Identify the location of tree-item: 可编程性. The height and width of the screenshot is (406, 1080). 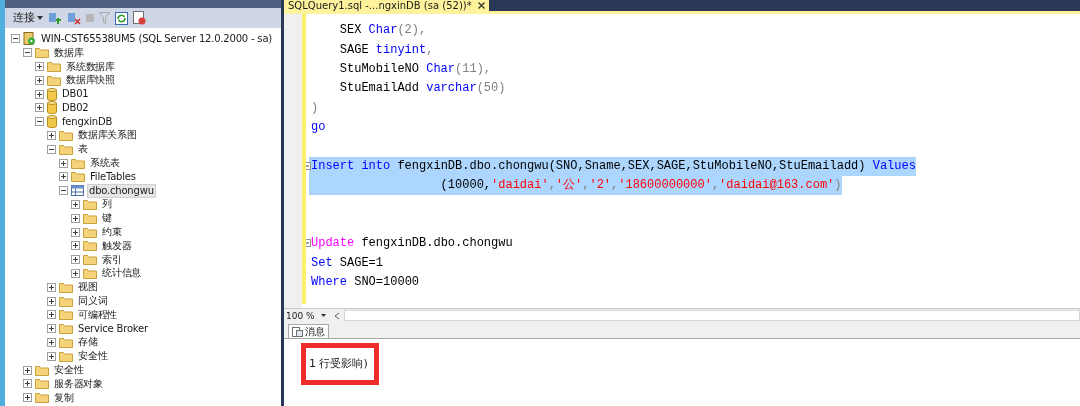
(98, 314).